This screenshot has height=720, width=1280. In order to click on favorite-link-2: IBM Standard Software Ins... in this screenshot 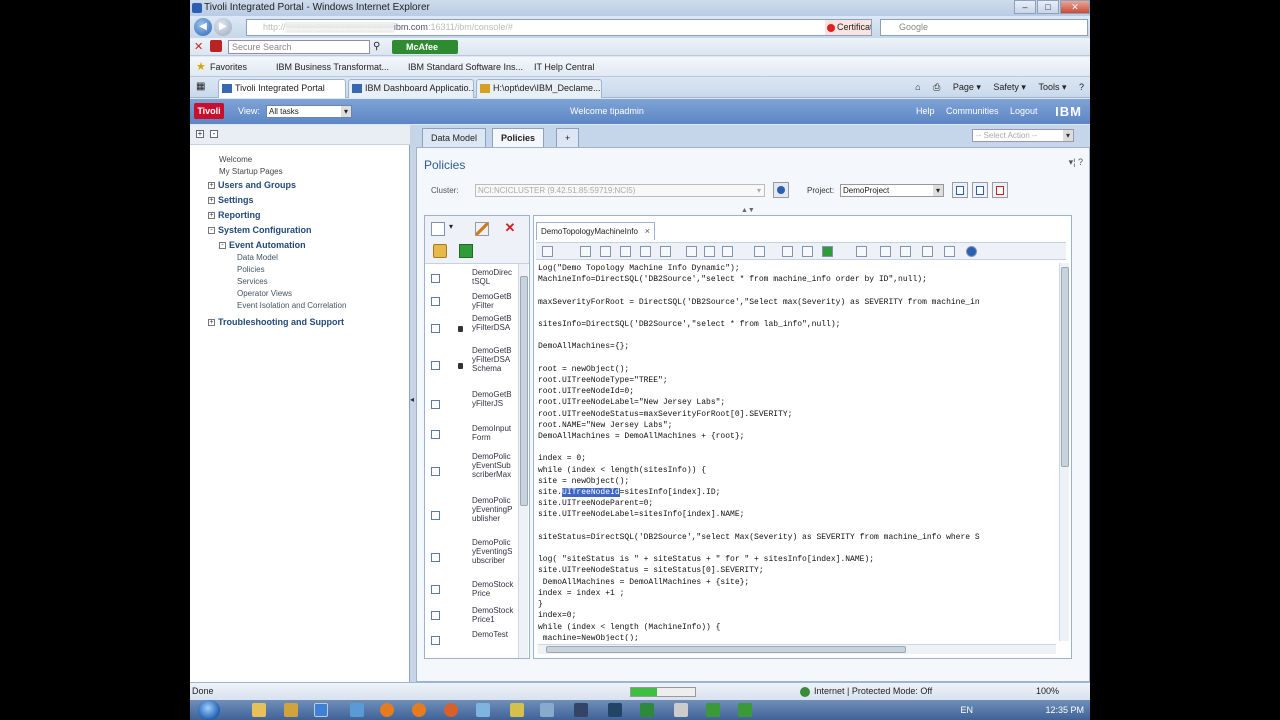, I will do `click(465, 67)`.